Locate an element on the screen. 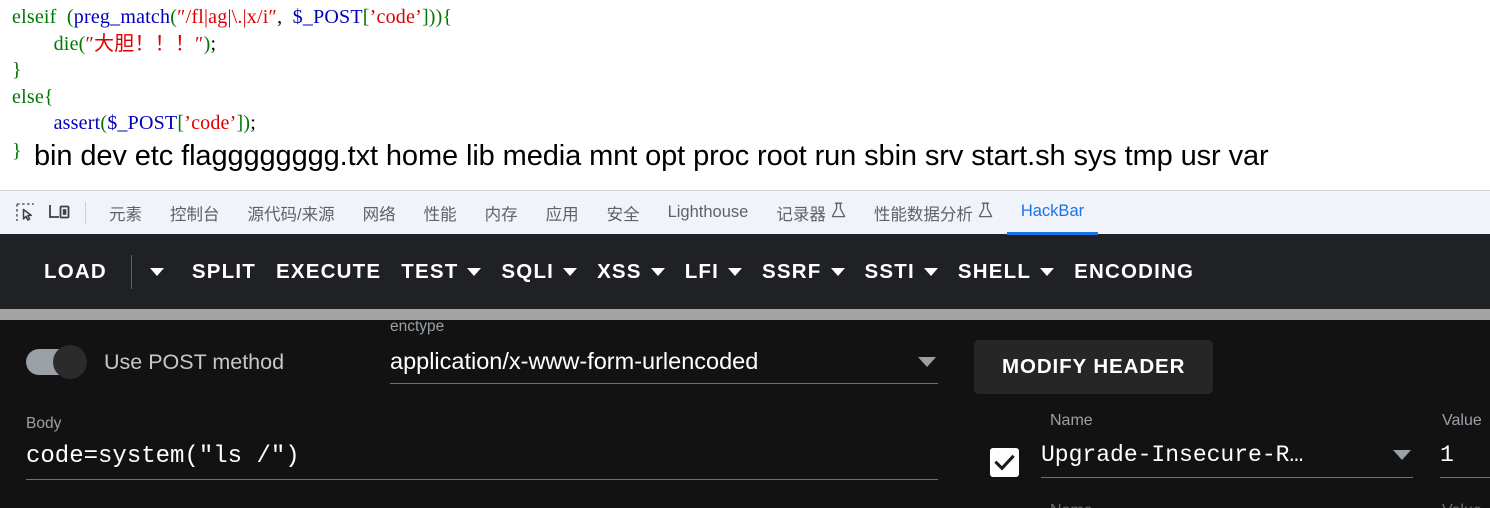 This screenshot has width=1490, height=508. device-toolbar-icon is located at coordinates (59, 213).